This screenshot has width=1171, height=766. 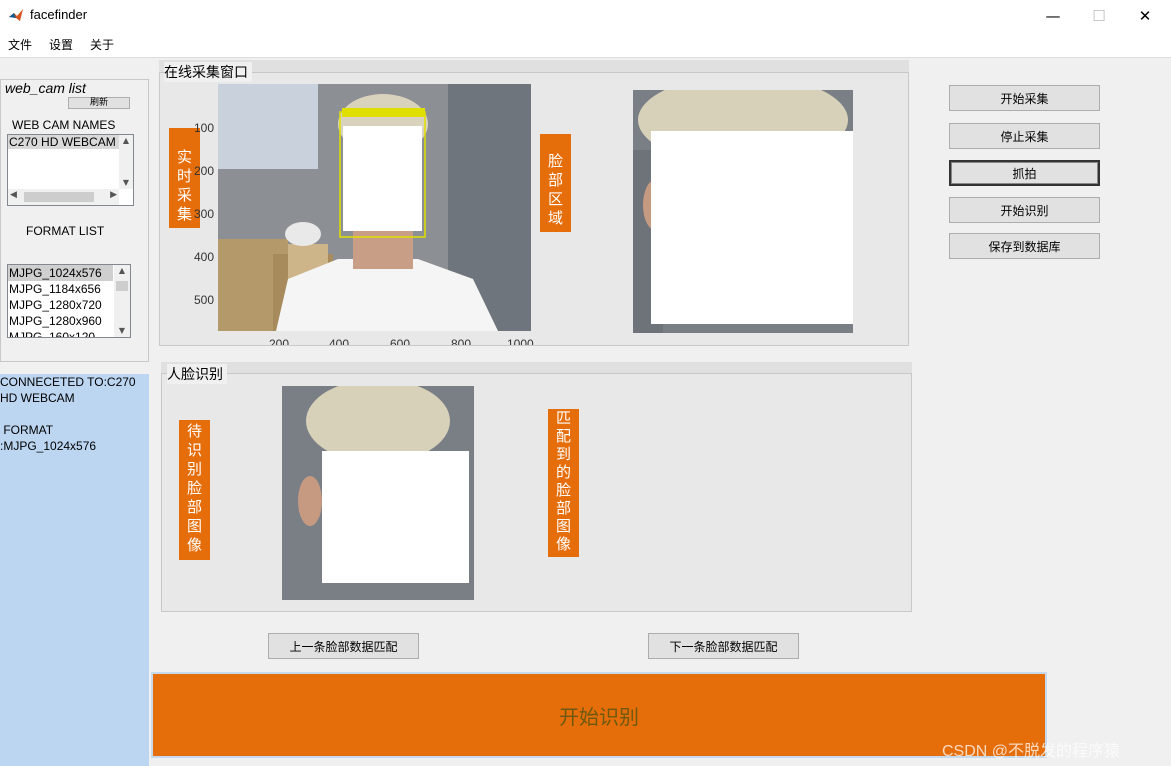 I want to click on capture-panel-title: 在线采集窗口, so click(x=208, y=72).